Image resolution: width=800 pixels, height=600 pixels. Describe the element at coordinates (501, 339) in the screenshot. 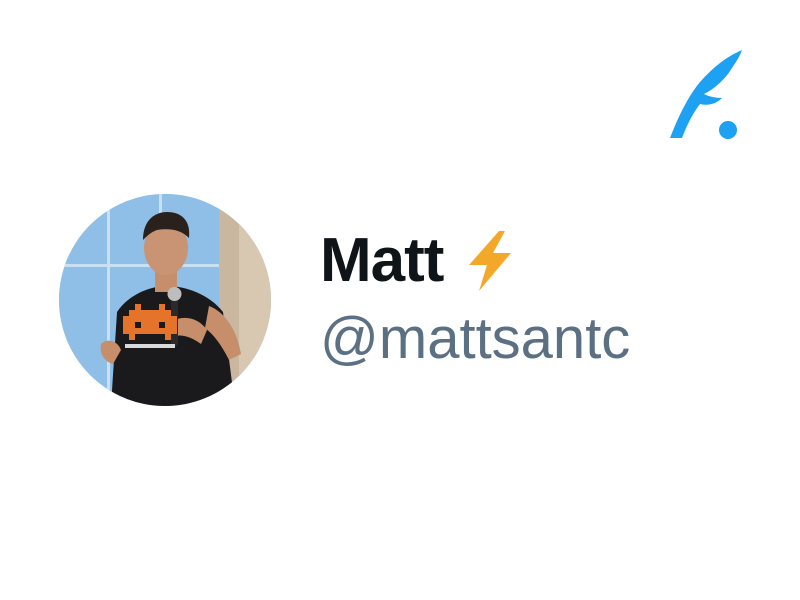

I see `username-handle: @mattsantc` at that location.